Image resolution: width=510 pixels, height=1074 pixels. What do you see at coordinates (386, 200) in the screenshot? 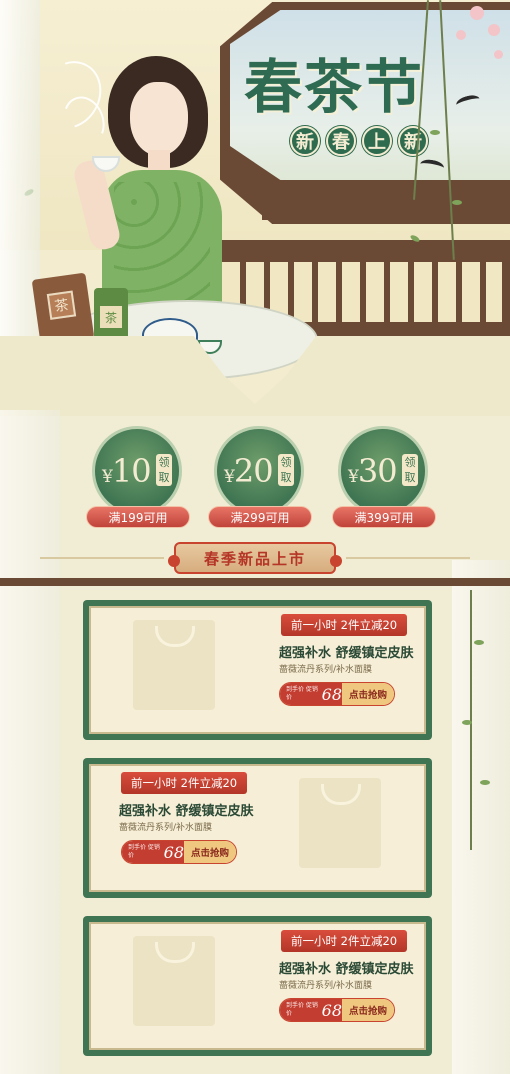
I see `window-lattice` at bounding box center [386, 200].